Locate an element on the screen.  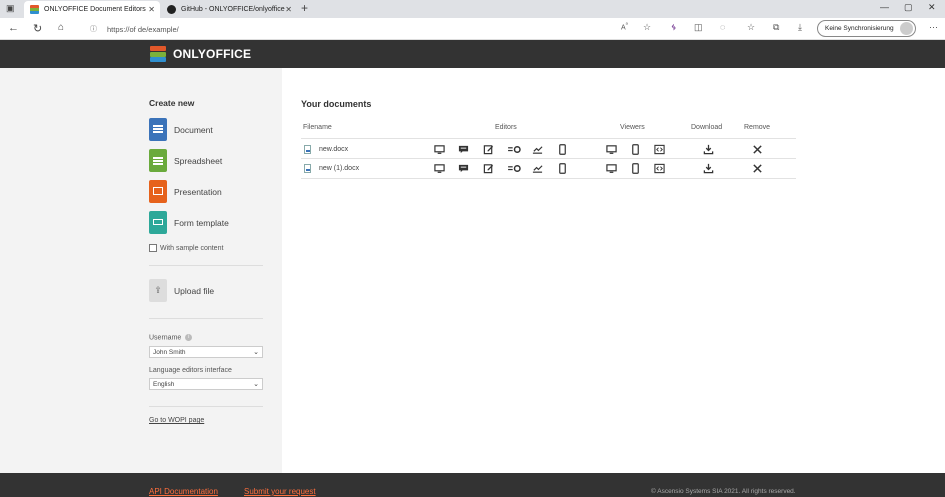
logo: ONLYOFFICE is located at coordinates (200, 54).